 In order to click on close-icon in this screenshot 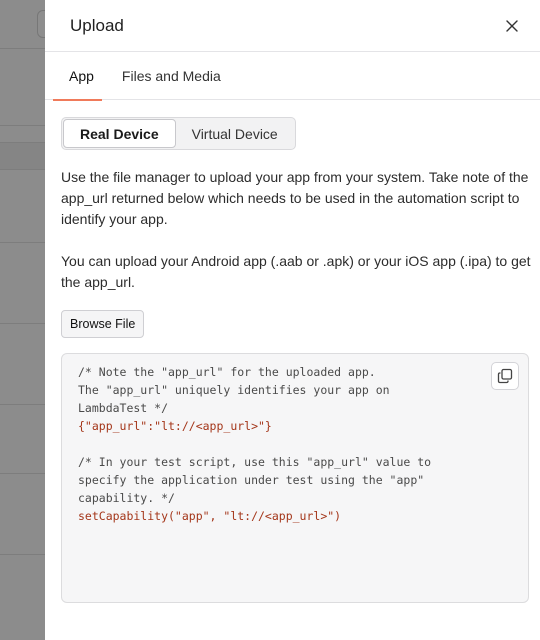, I will do `click(512, 25)`.